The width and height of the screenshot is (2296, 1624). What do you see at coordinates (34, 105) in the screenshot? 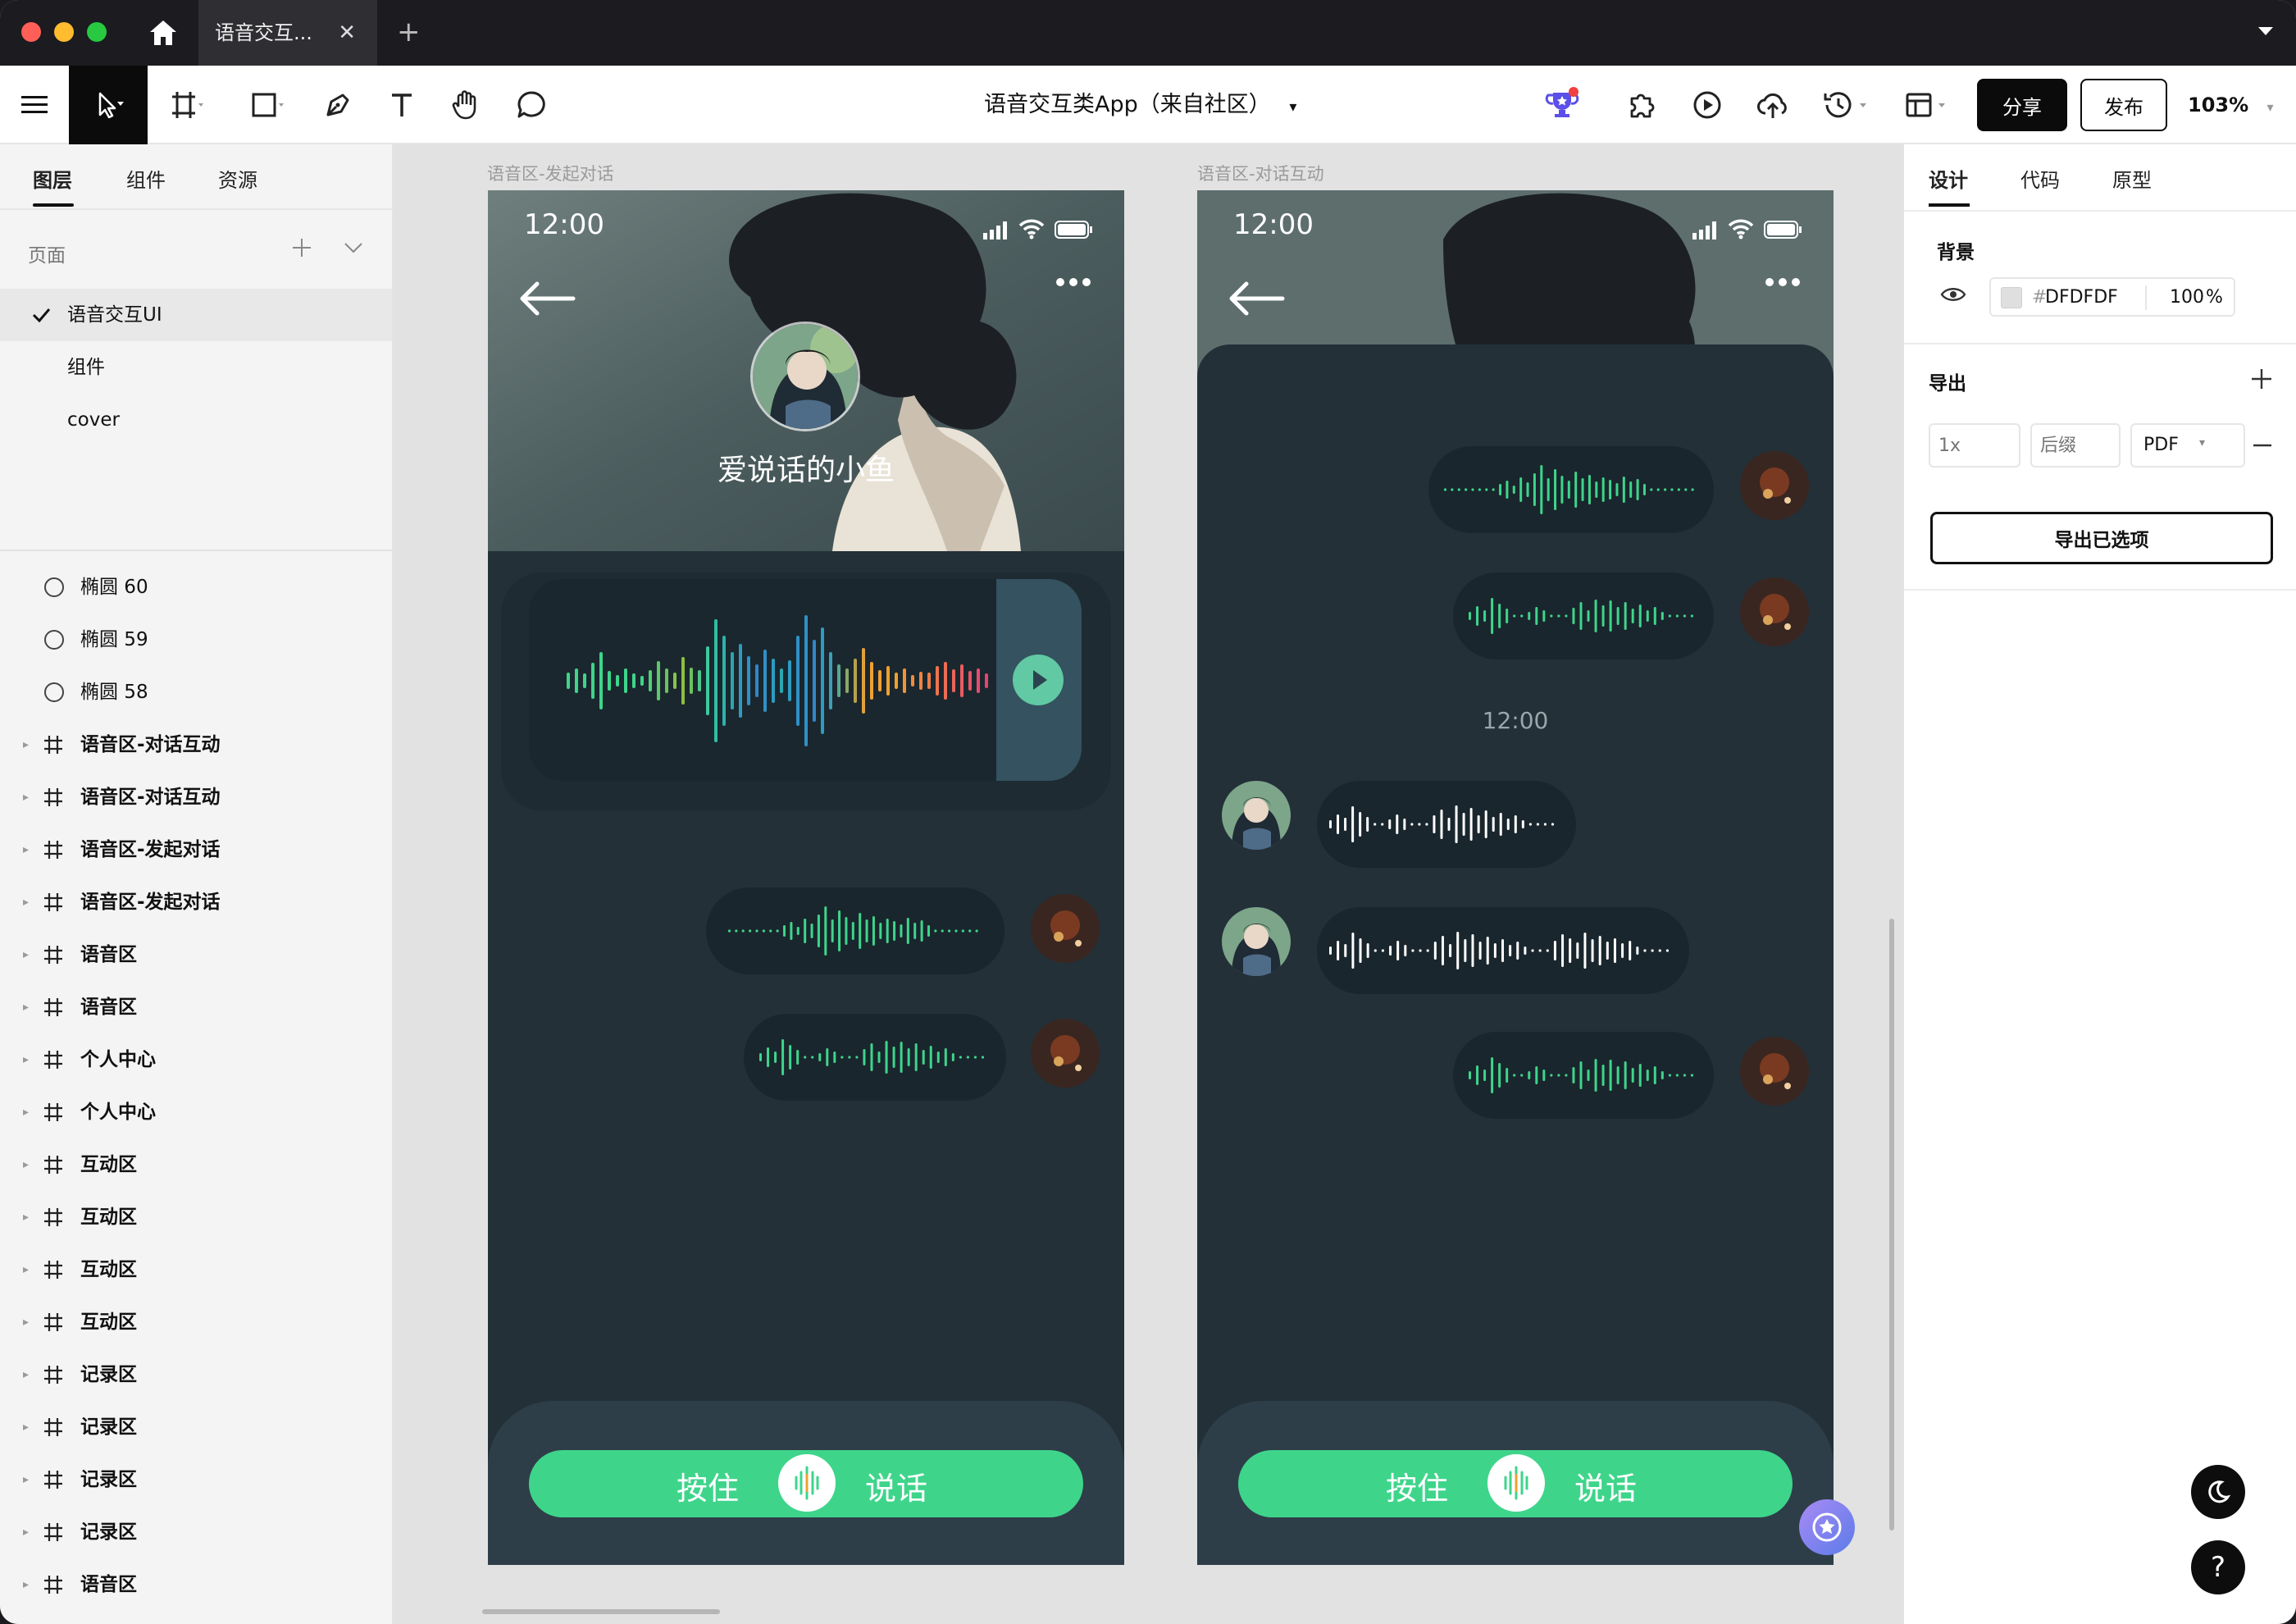
I see `main-menu-icon` at bounding box center [34, 105].